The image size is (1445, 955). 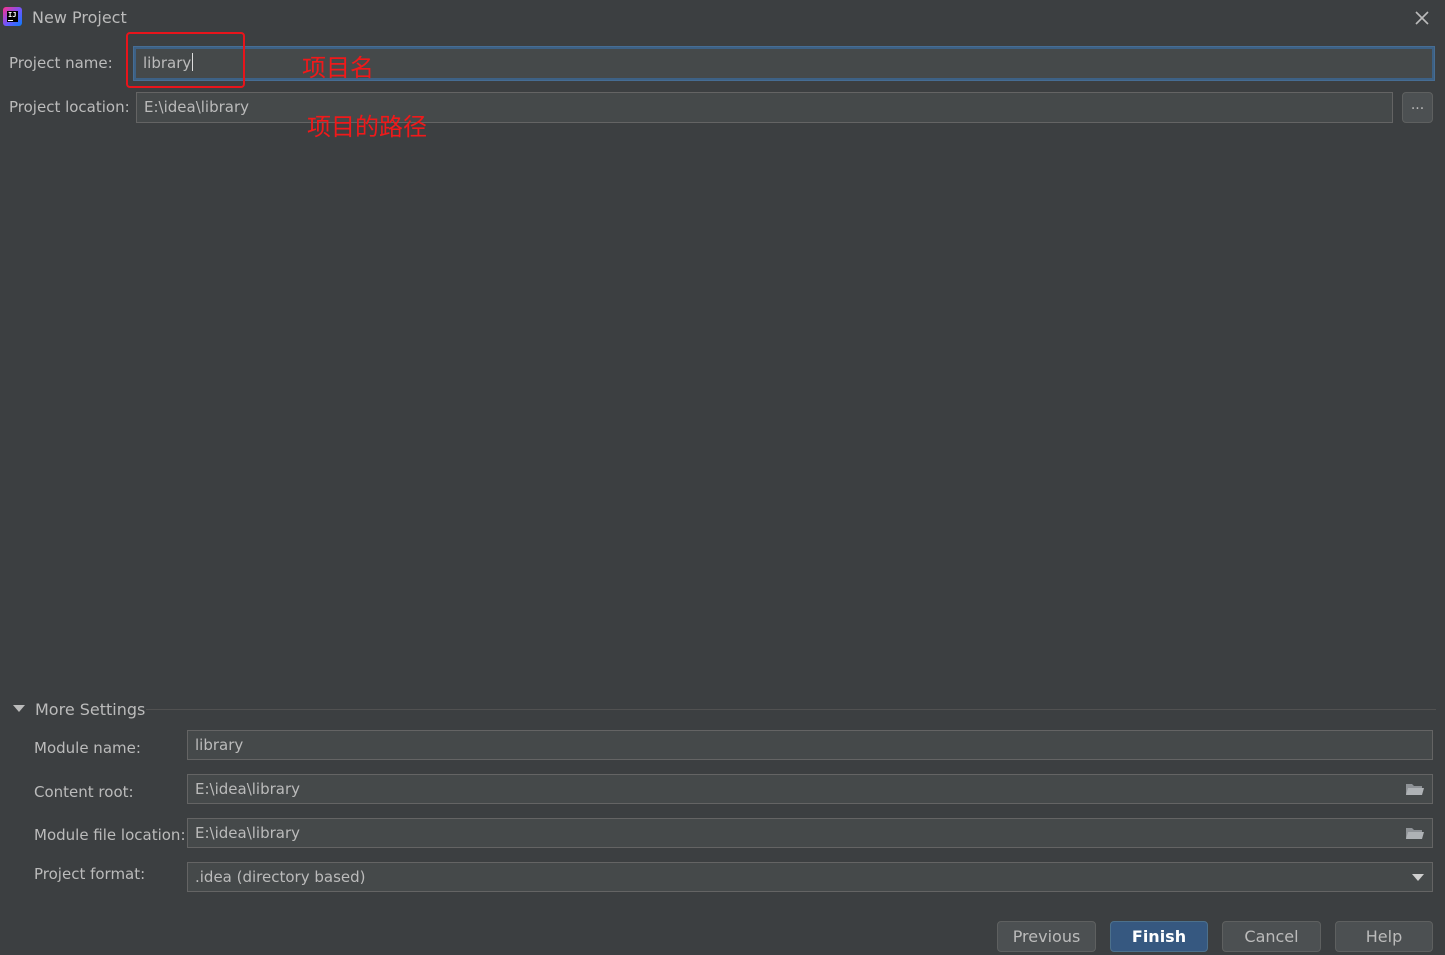 What do you see at coordinates (79, 17) in the screenshot?
I see `window-title: New Project` at bounding box center [79, 17].